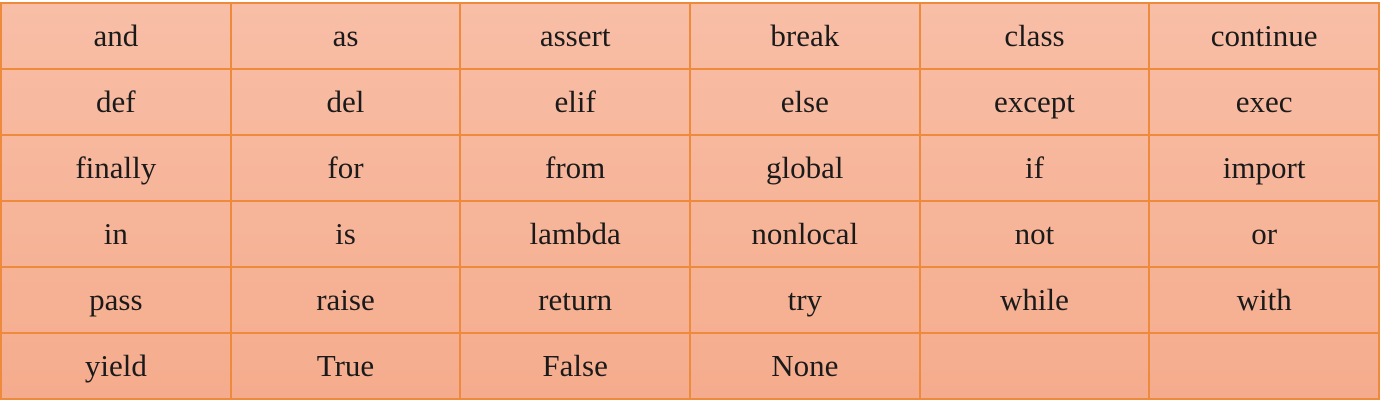 This screenshot has width=1380, height=400. What do you see at coordinates (1264, 102) in the screenshot?
I see `table-cell: exec` at bounding box center [1264, 102].